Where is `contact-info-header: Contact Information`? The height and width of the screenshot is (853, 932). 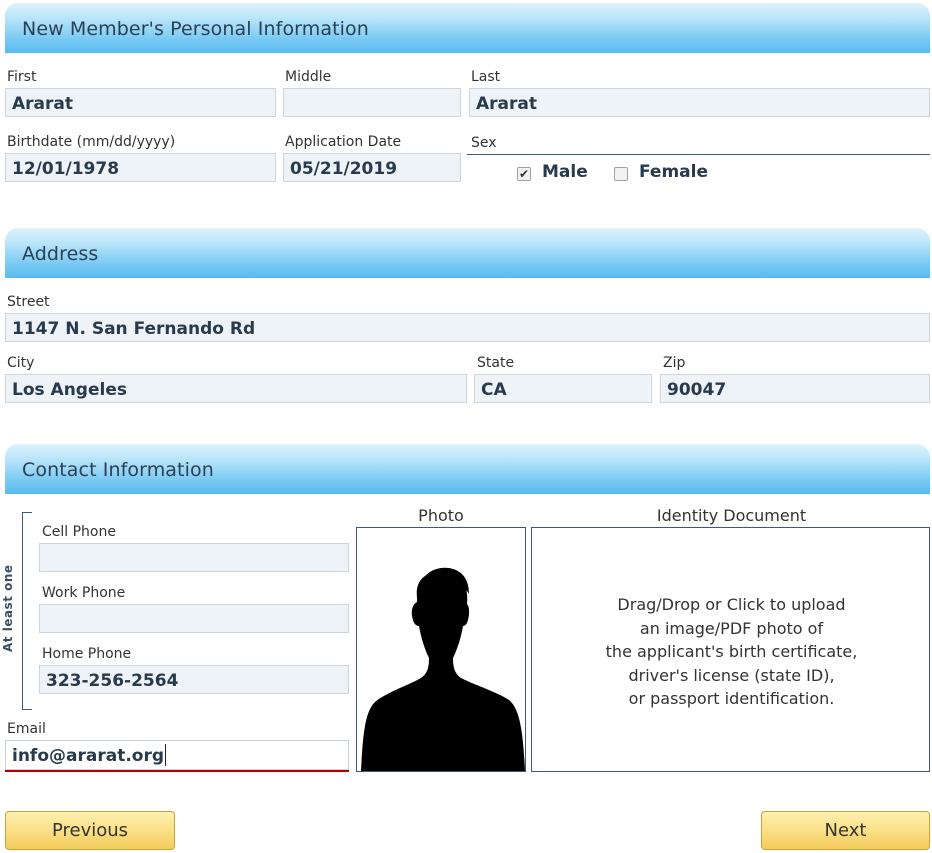 contact-info-header: Contact Information is located at coordinates (467, 469).